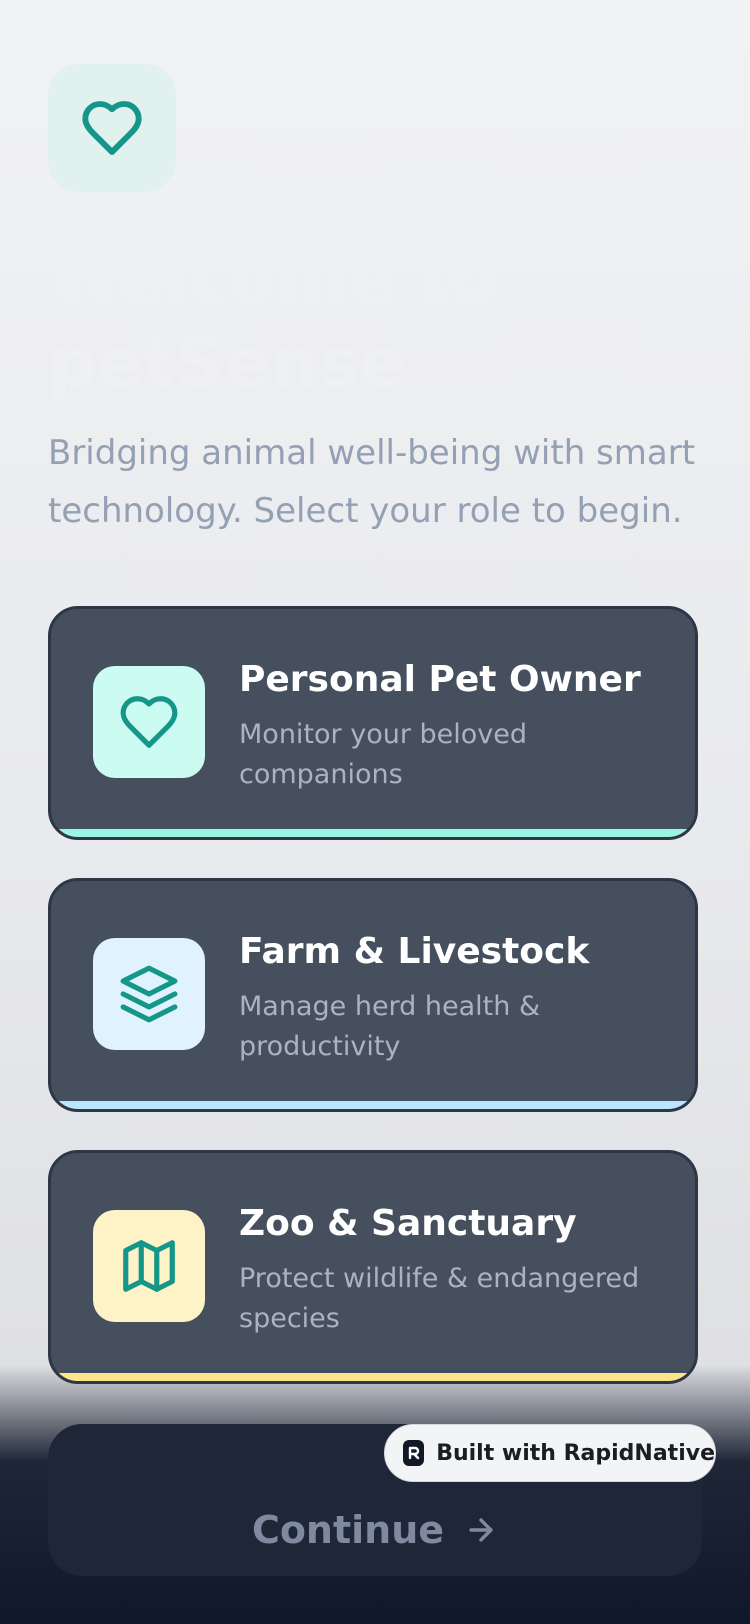 The width and height of the screenshot is (750, 1624). Describe the element at coordinates (439, 1298) in the screenshot. I see `role-description: Protect wildlife & endangered species` at that location.